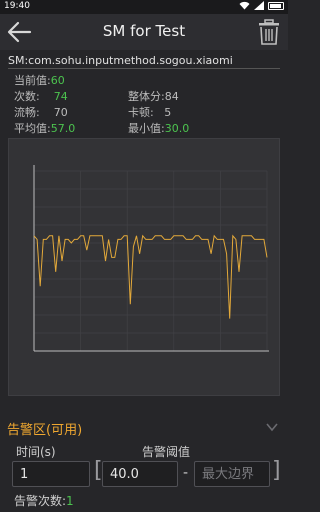 The height and width of the screenshot is (512, 320). I want to click on stat-count-value: 74, so click(60, 96).